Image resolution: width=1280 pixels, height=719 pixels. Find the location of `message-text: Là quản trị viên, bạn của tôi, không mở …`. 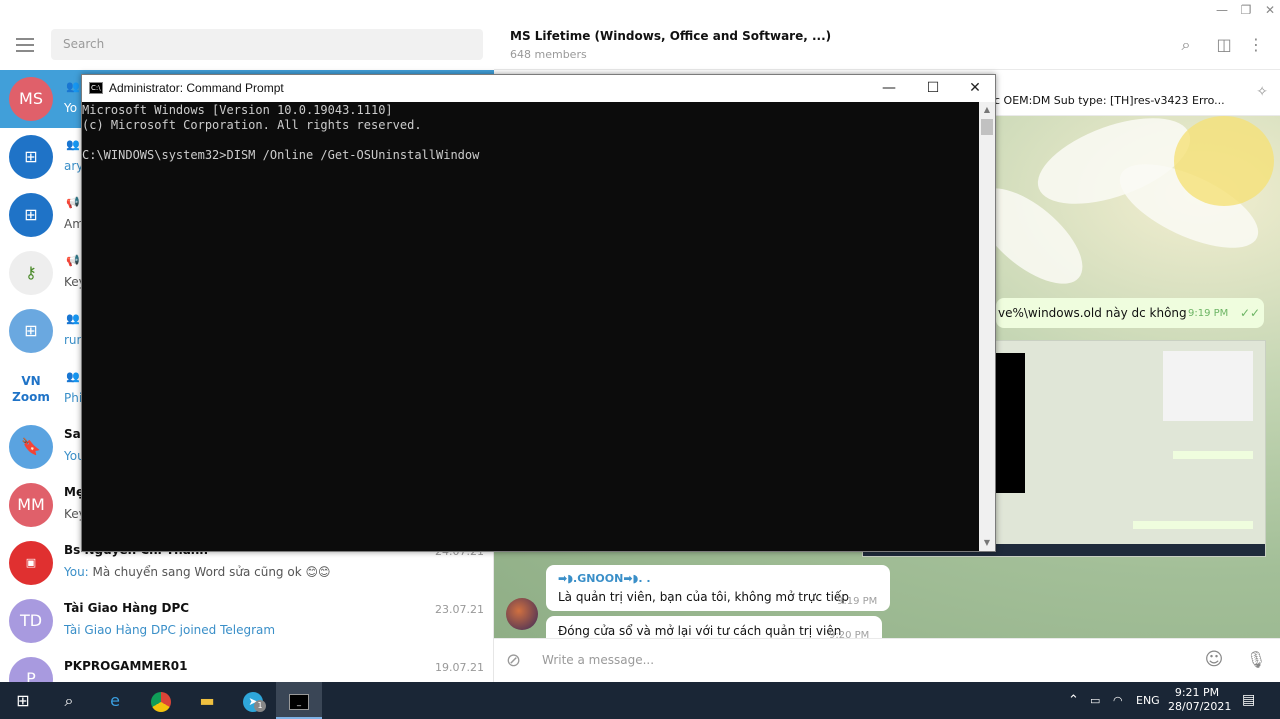

message-text: Là quản trị viên, bạn của tôi, không mở … is located at coordinates (703, 597).